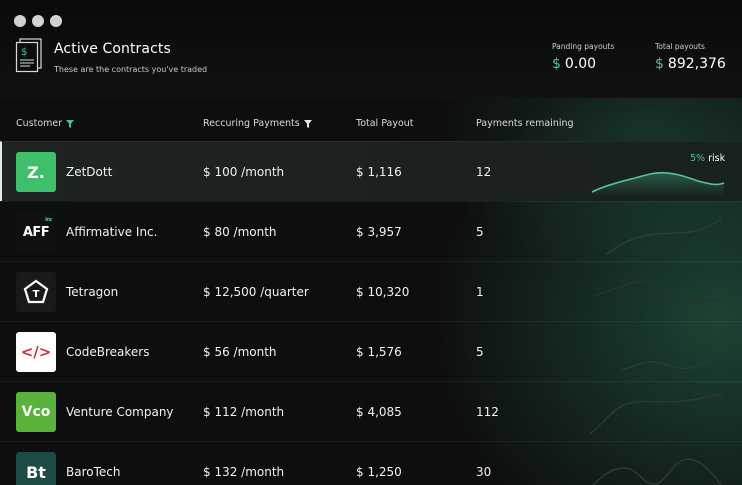 The image size is (742, 485). What do you see at coordinates (680, 46) in the screenshot?
I see `total-payouts-label: Total payouts` at bounding box center [680, 46].